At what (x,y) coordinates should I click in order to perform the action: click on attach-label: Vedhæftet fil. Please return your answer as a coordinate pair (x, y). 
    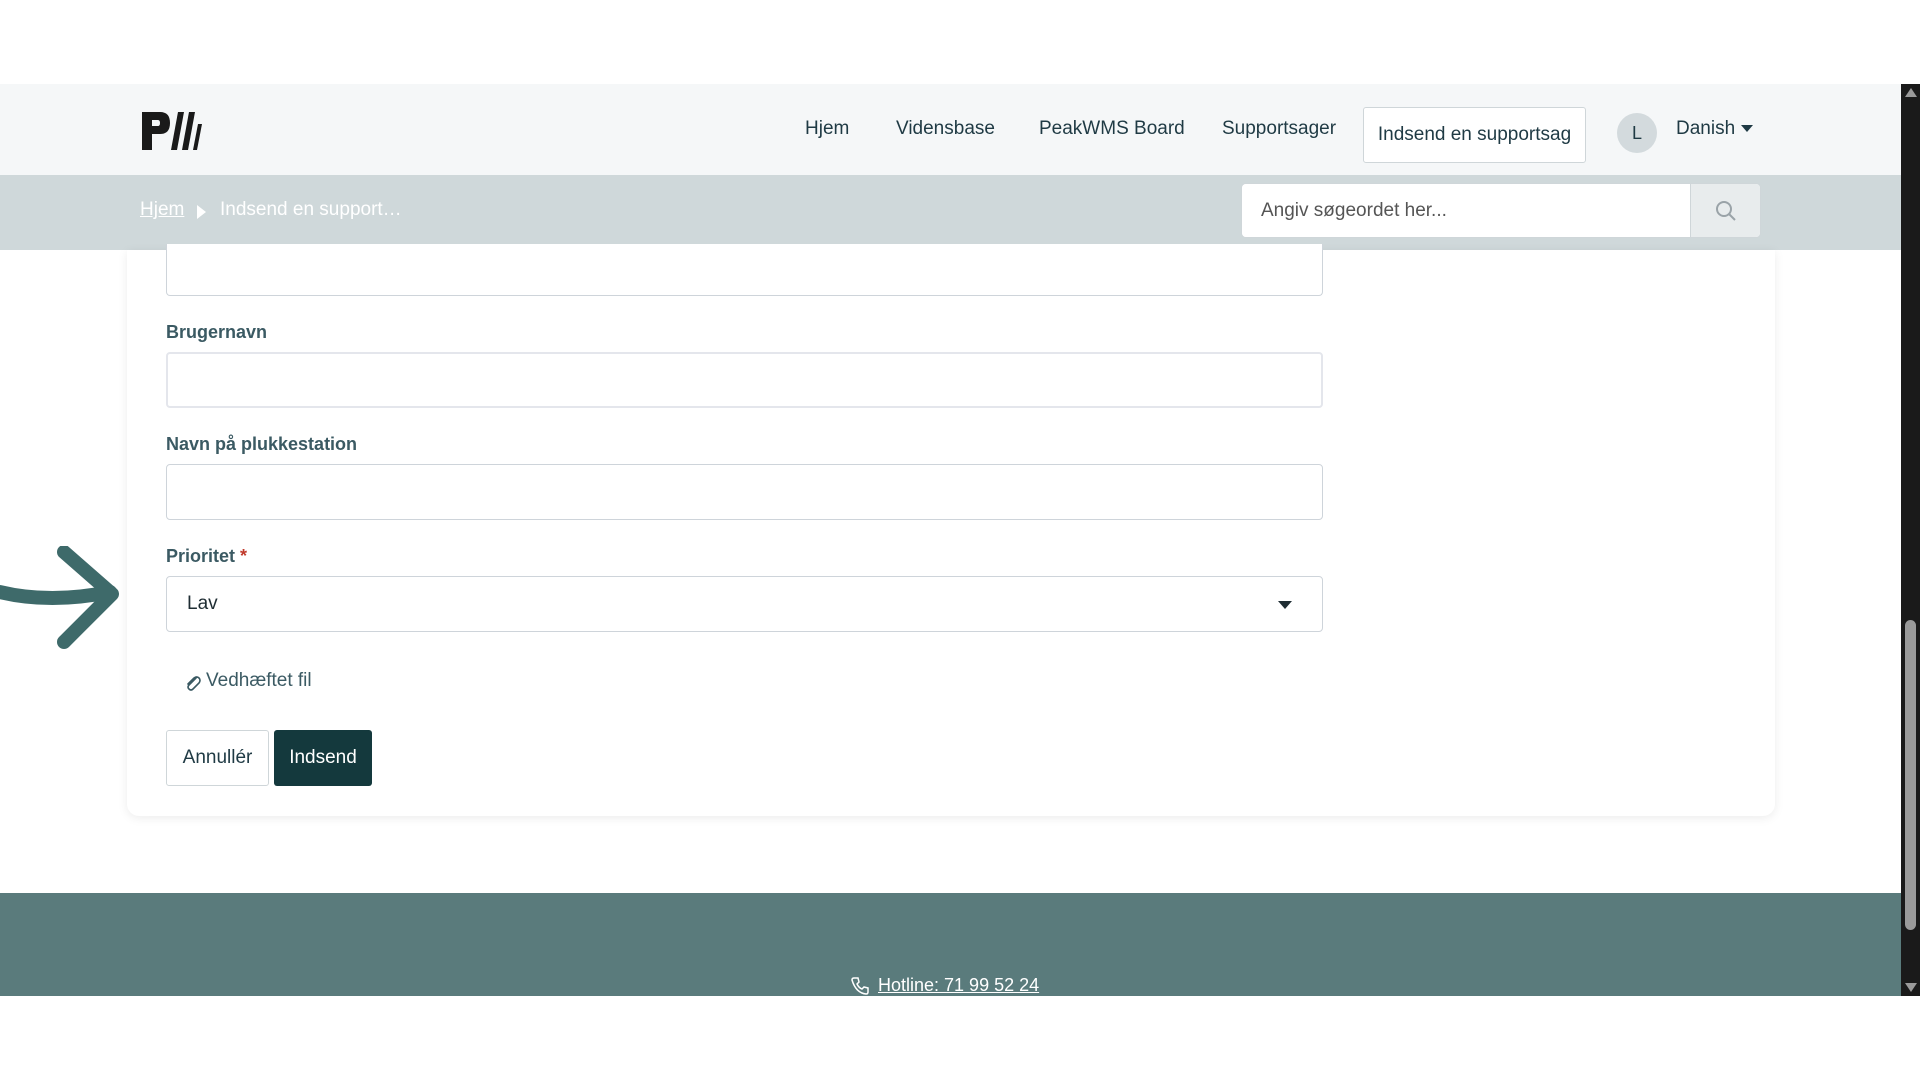
    Looking at the image, I should click on (259, 680).